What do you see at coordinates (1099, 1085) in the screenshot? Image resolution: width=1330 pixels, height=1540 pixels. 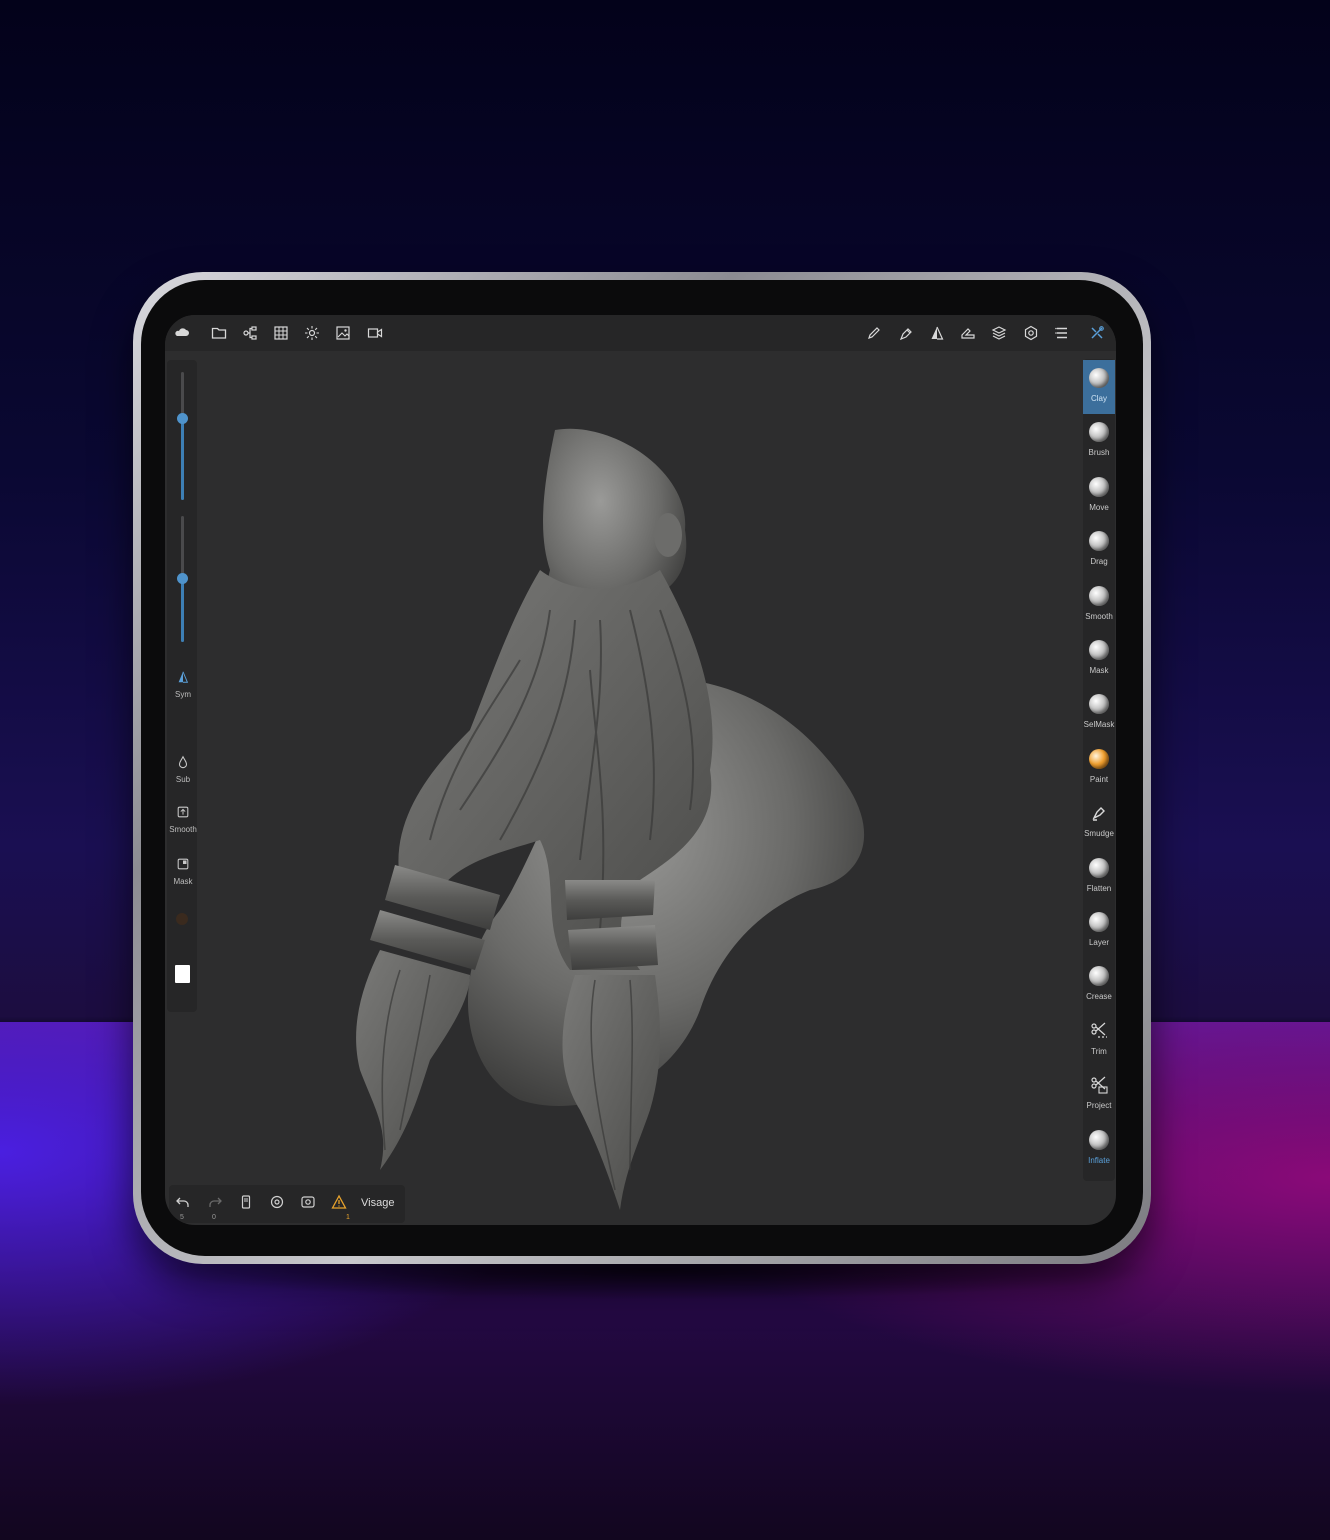 I see `project-icon` at bounding box center [1099, 1085].